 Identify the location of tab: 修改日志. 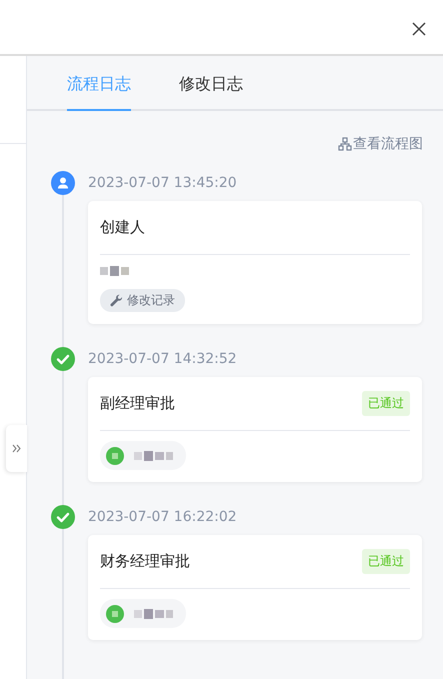
(211, 83).